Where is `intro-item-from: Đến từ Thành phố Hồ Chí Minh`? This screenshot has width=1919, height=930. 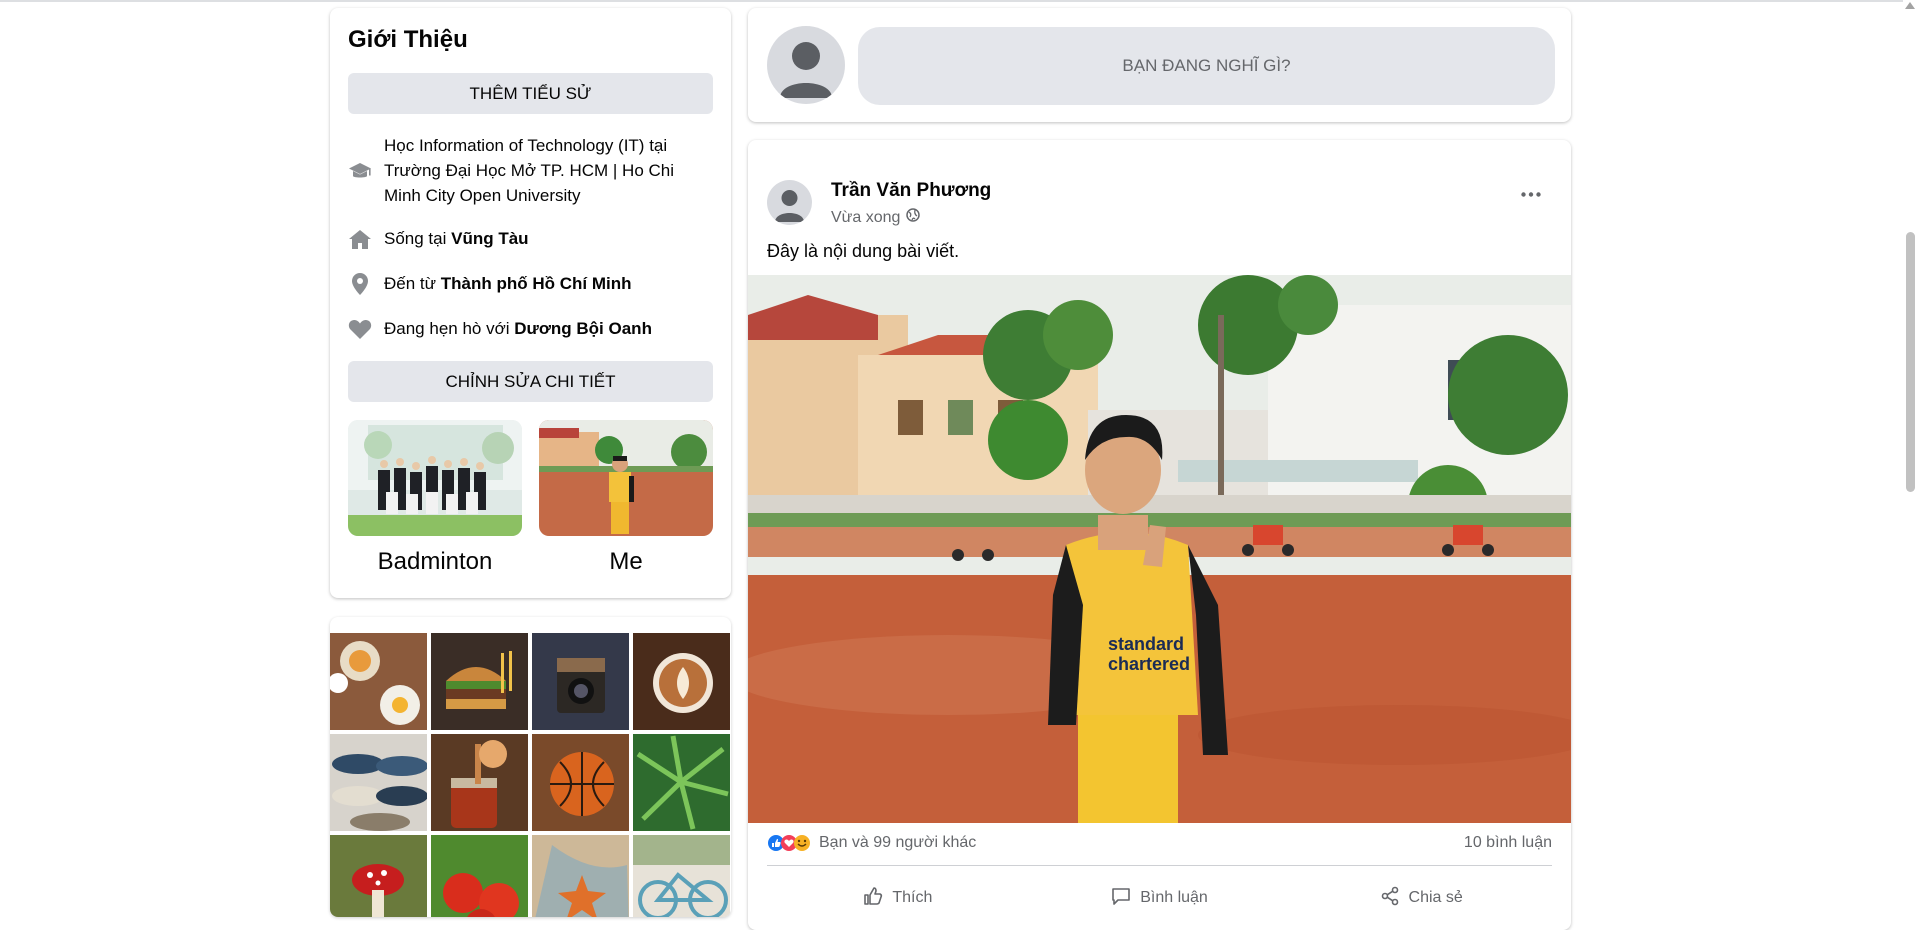
intro-item-from: Đến từ Thành phố Hồ Chí Minh is located at coordinates (530, 283).